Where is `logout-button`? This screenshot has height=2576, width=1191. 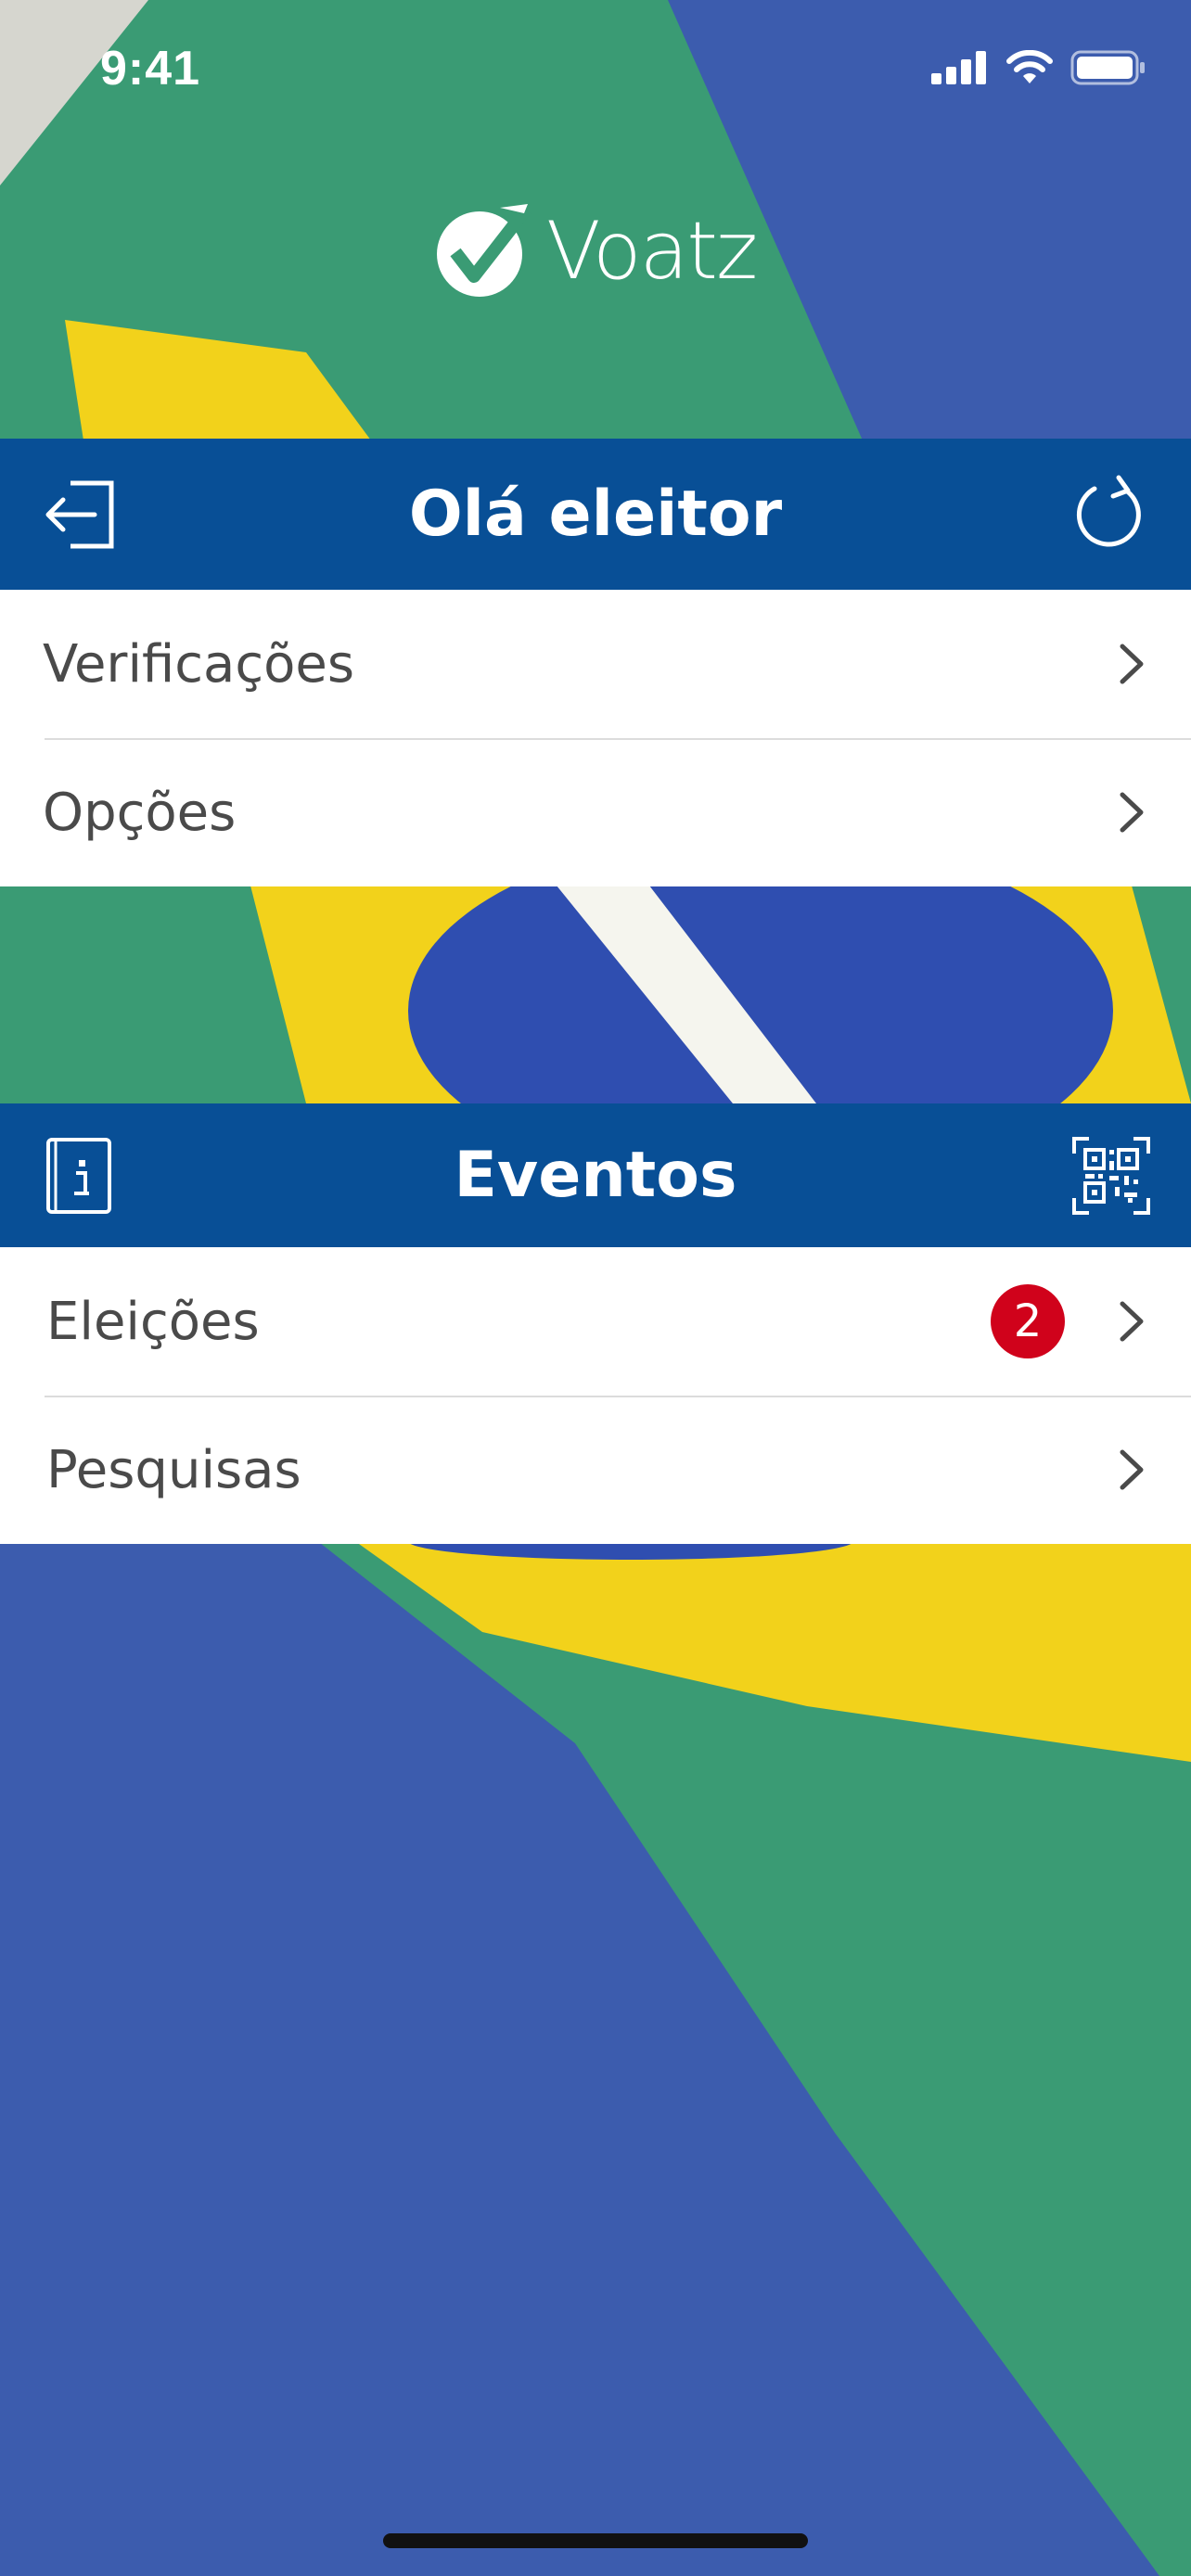
logout-button is located at coordinates (80, 515).